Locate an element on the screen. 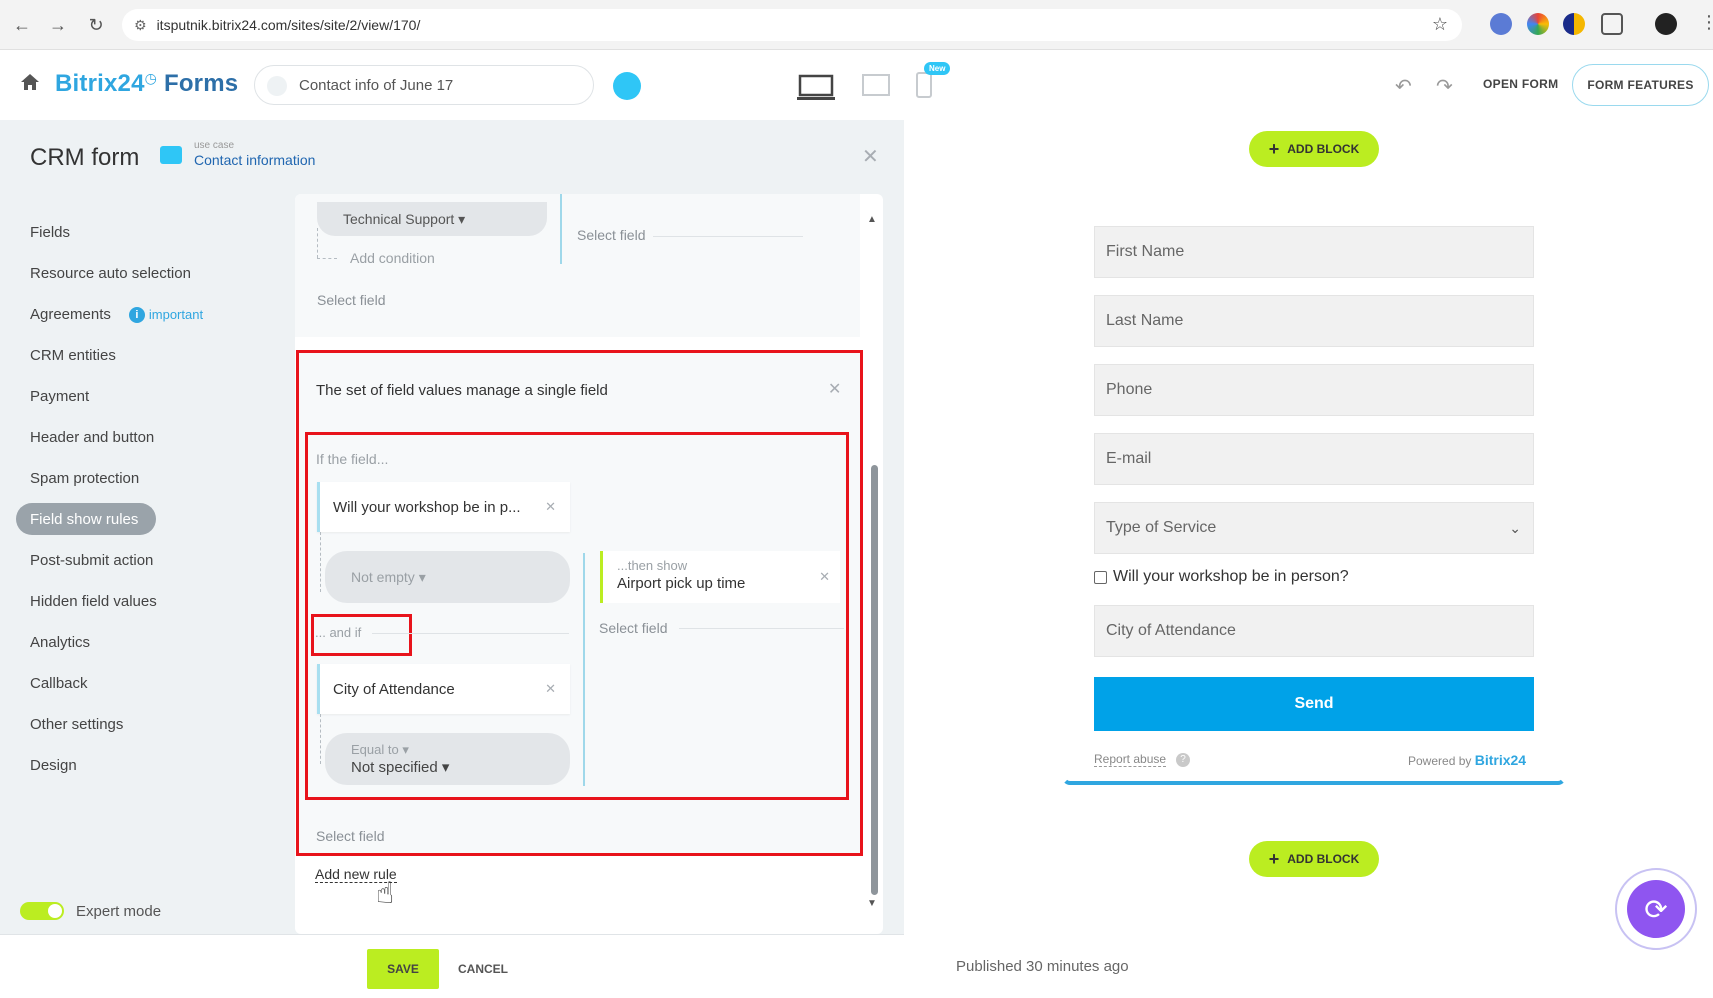 The image size is (1713, 998). nav-label: Post-submit action is located at coordinates (92, 560).